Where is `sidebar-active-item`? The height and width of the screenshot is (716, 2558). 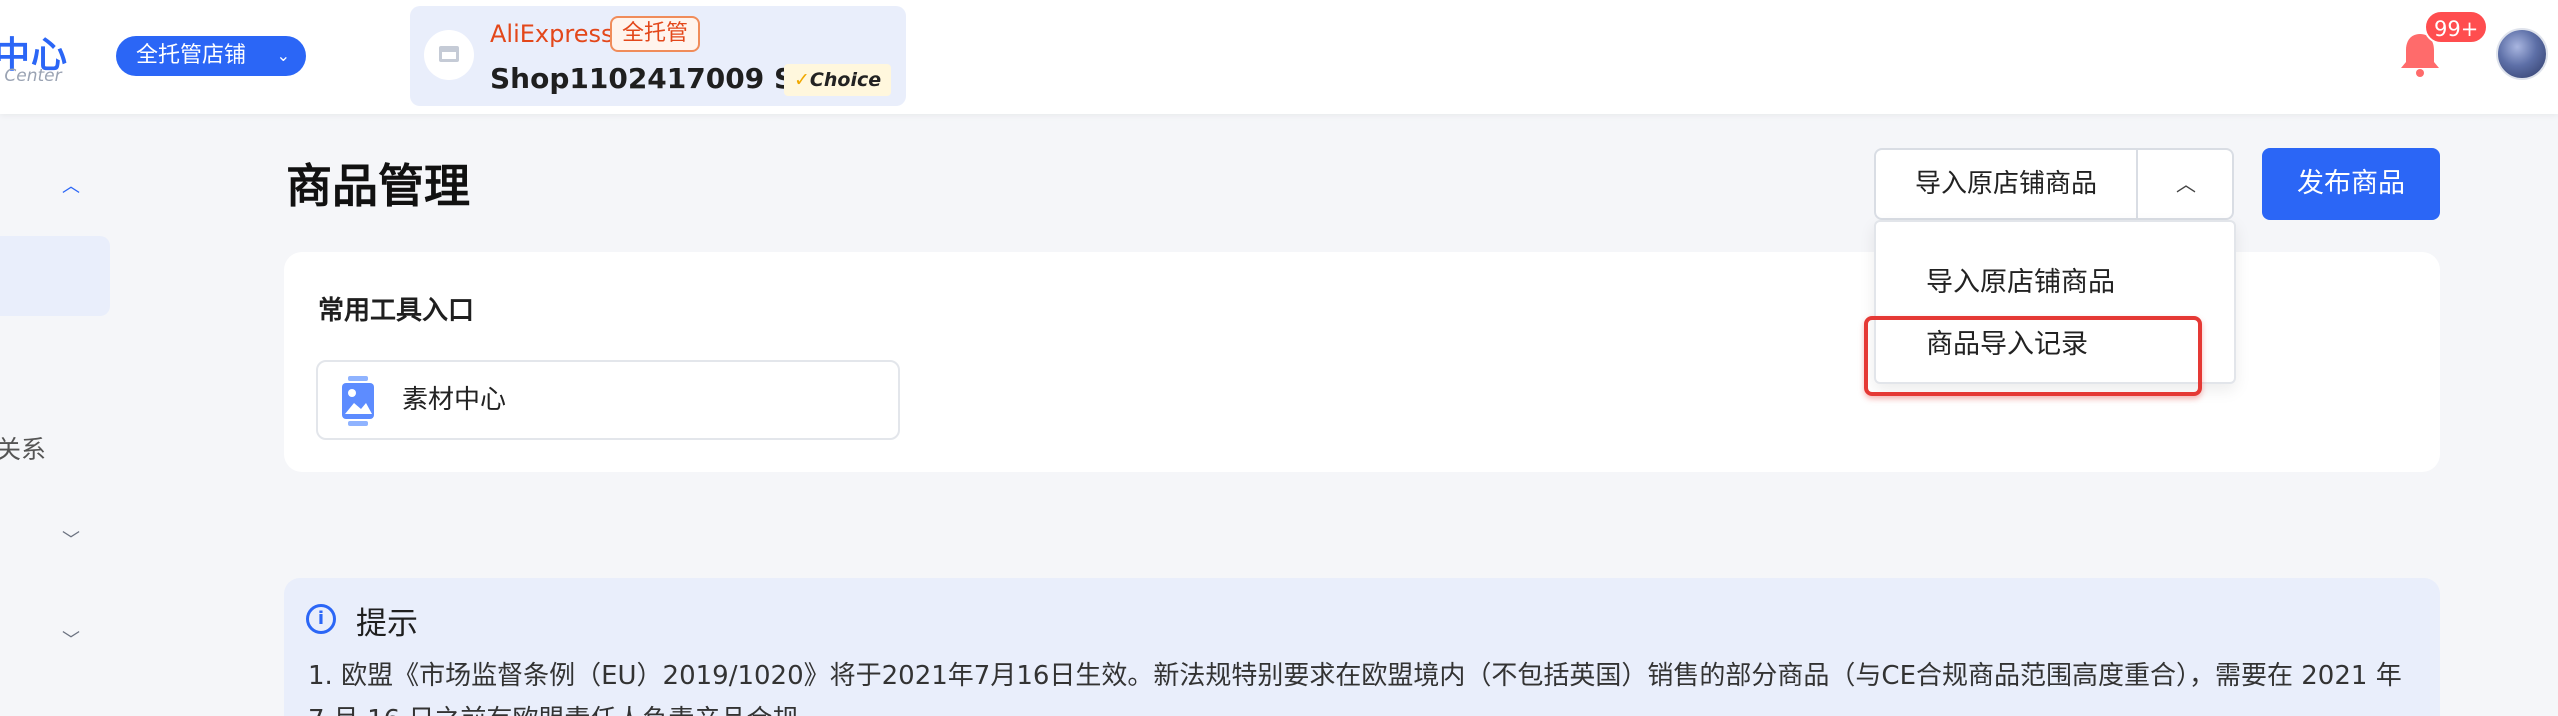 sidebar-active-item is located at coordinates (55, 276).